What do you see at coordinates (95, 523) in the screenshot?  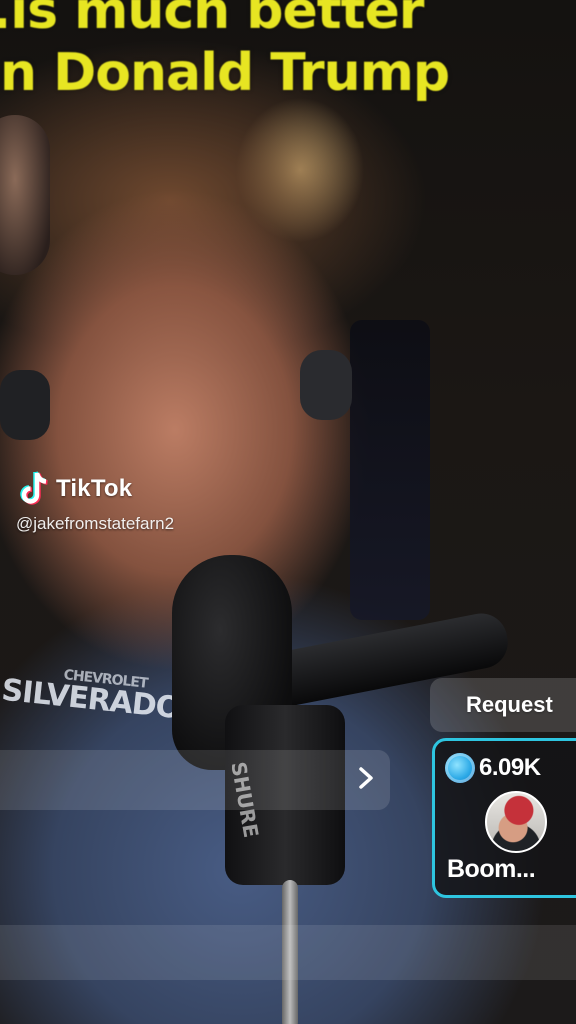 I see `creator-handle: @jakefromstatefarn2` at bounding box center [95, 523].